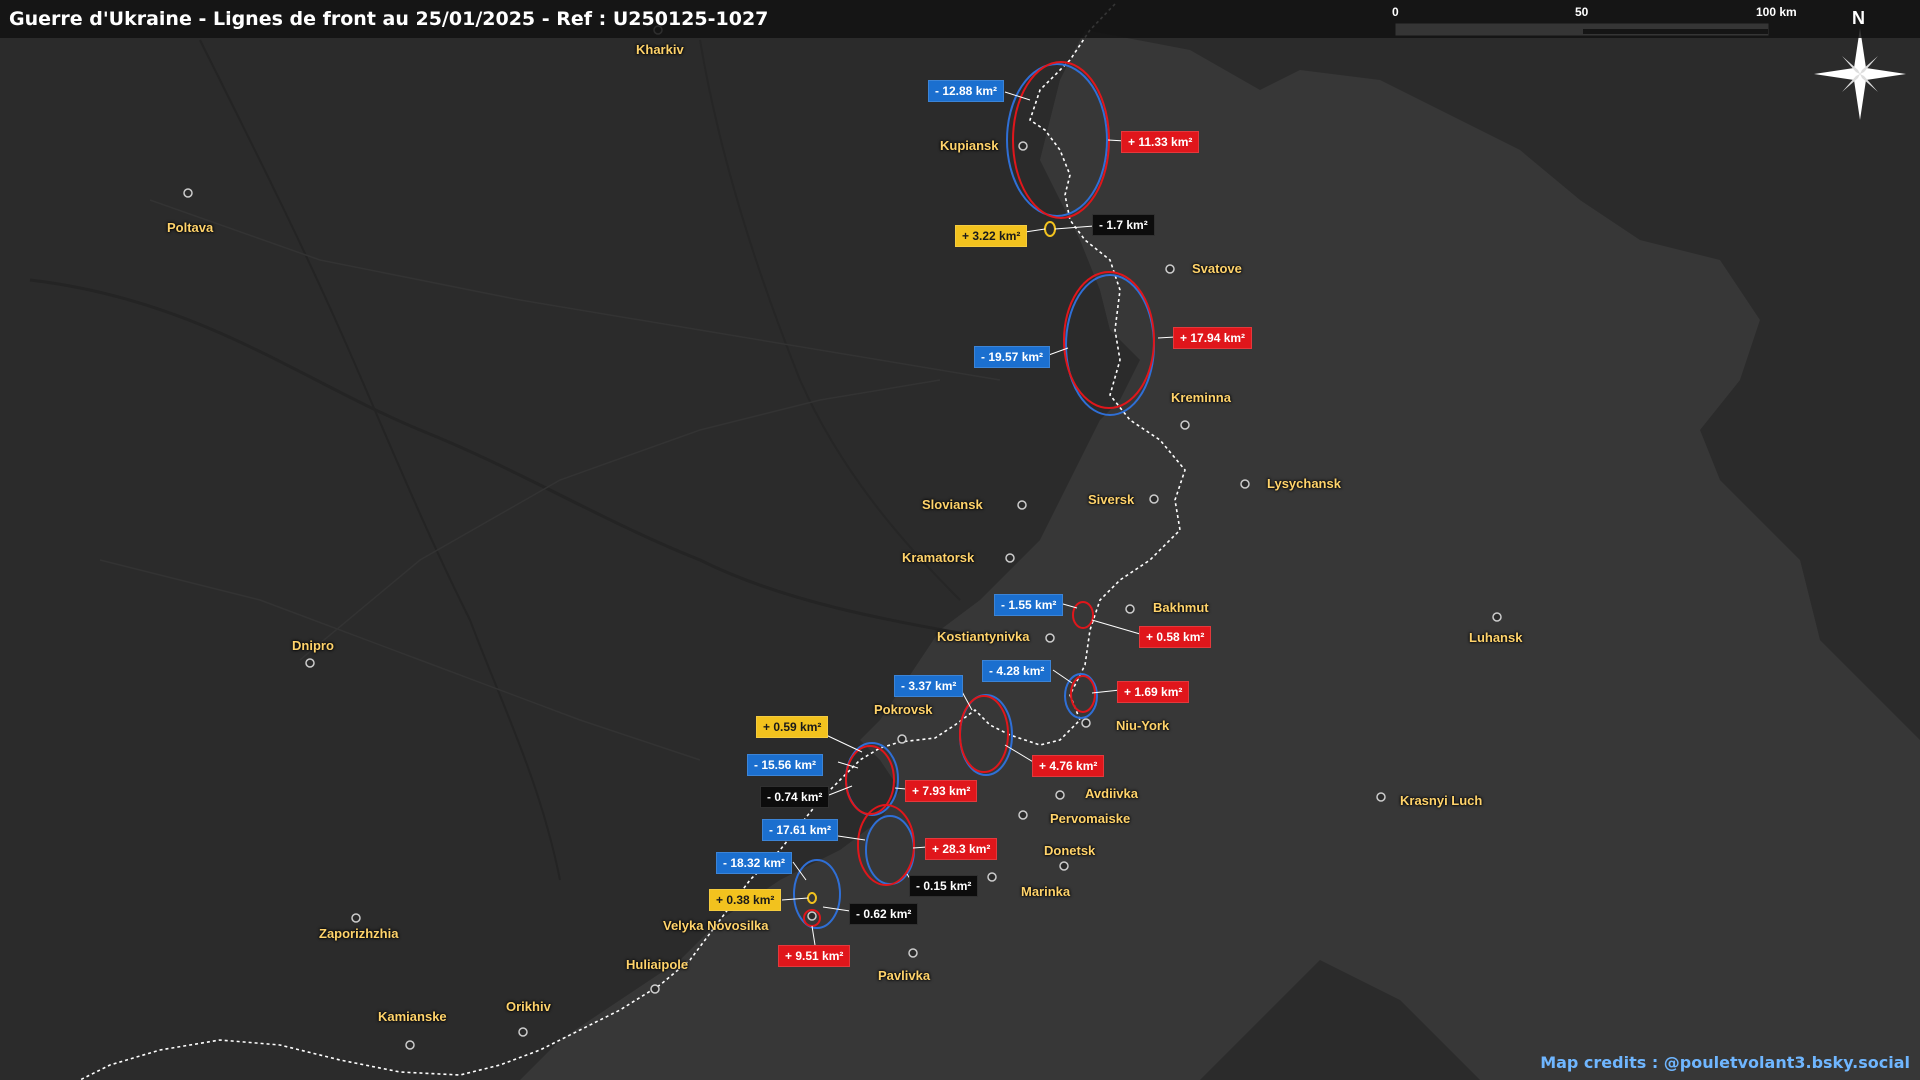  What do you see at coordinates (785, 765) in the screenshot?
I see `area-change-badge: - 15.56 km²` at bounding box center [785, 765].